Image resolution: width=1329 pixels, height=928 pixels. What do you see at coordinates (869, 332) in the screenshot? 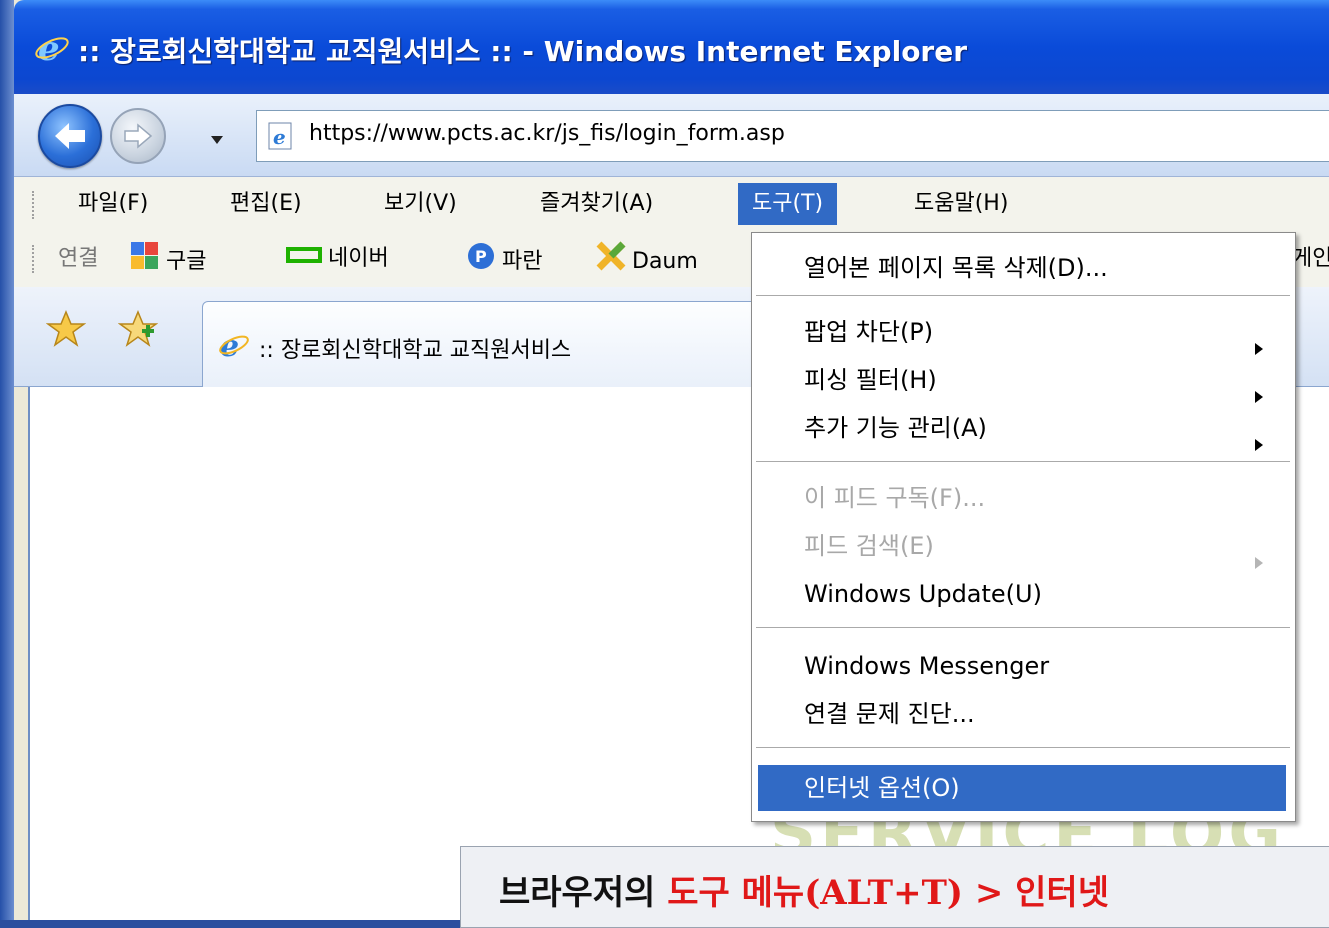
I see `menu-item-label: 팝업 차단(P)` at bounding box center [869, 332].